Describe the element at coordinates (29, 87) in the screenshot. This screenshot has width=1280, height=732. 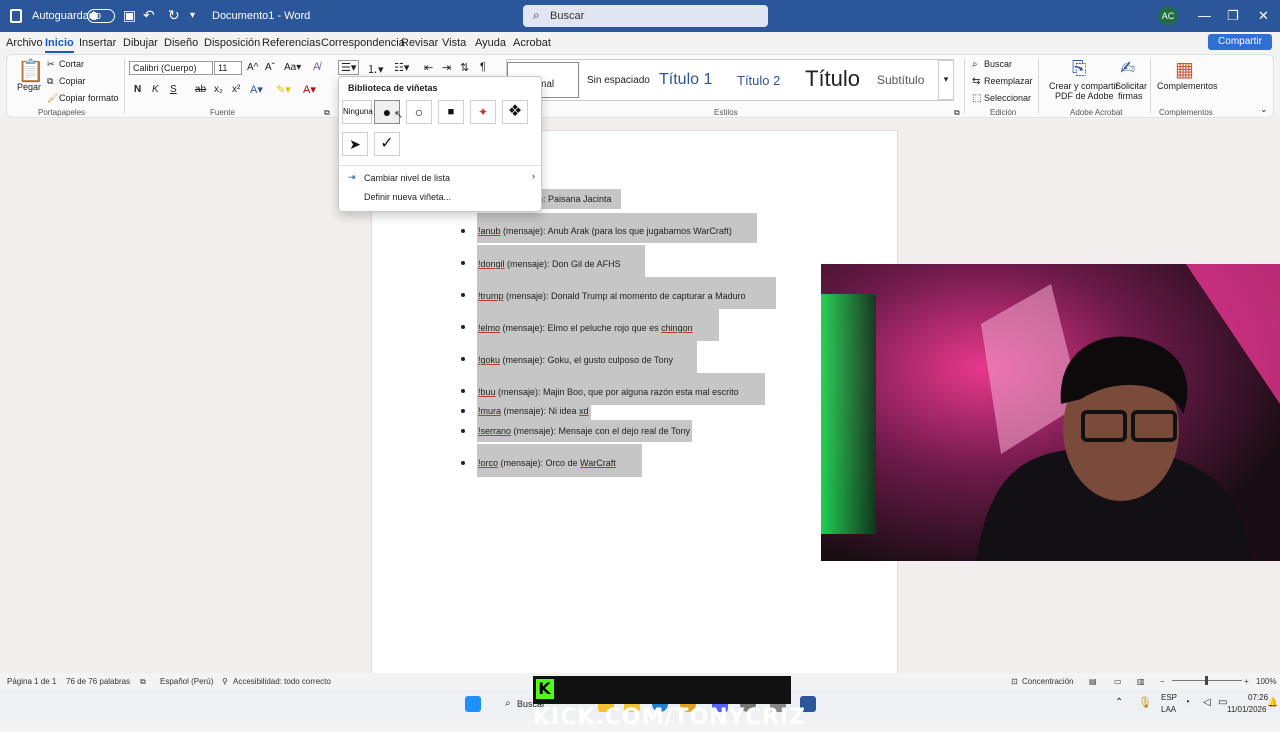
I see `paste-button: Pegar` at that location.